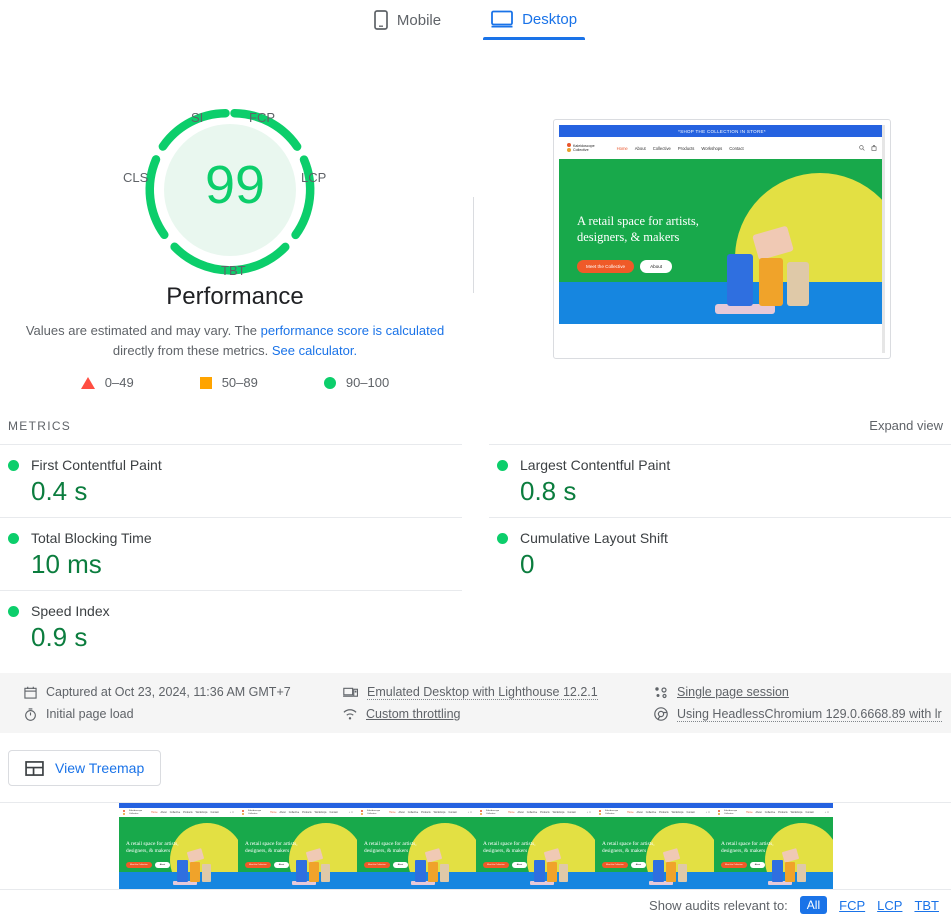 The image size is (951, 921). Describe the element at coordinates (926, 905) in the screenshot. I see `audit-filter-tbt: TBT` at that location.